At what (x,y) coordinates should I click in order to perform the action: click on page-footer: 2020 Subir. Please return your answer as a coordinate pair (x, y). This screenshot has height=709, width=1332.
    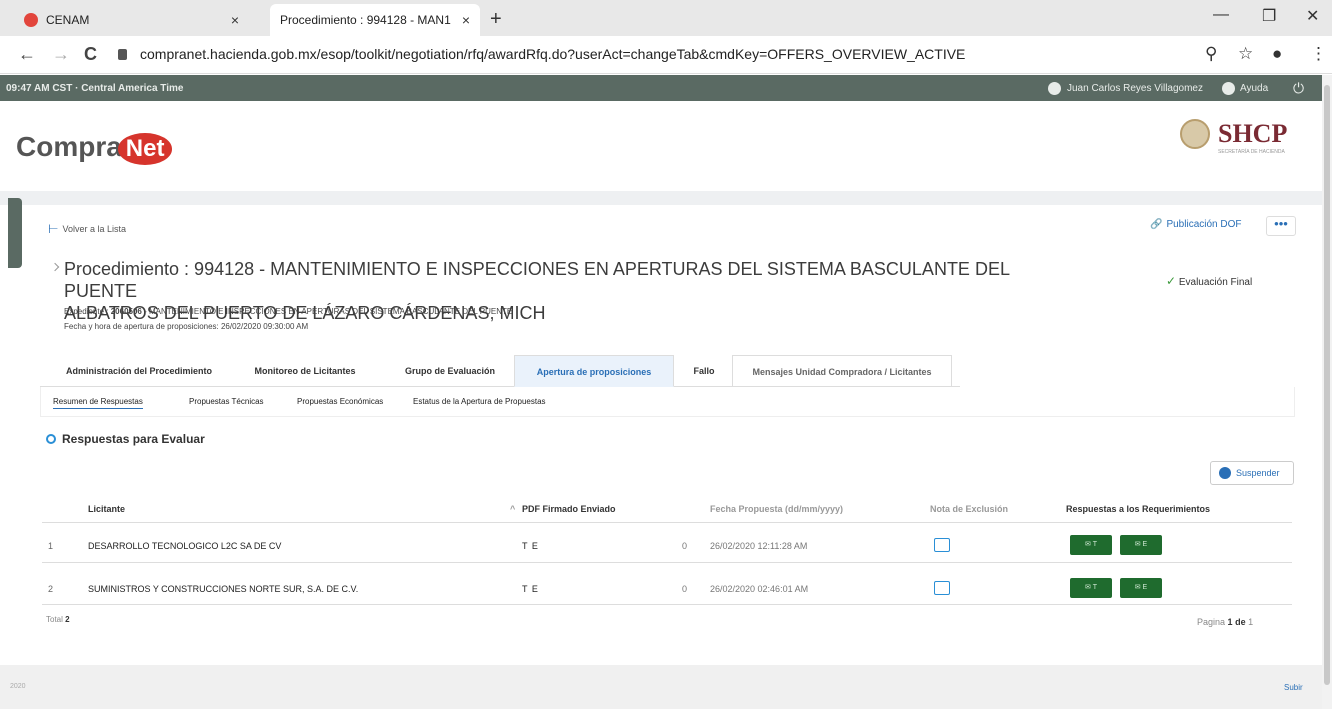
    Looking at the image, I should click on (661, 687).